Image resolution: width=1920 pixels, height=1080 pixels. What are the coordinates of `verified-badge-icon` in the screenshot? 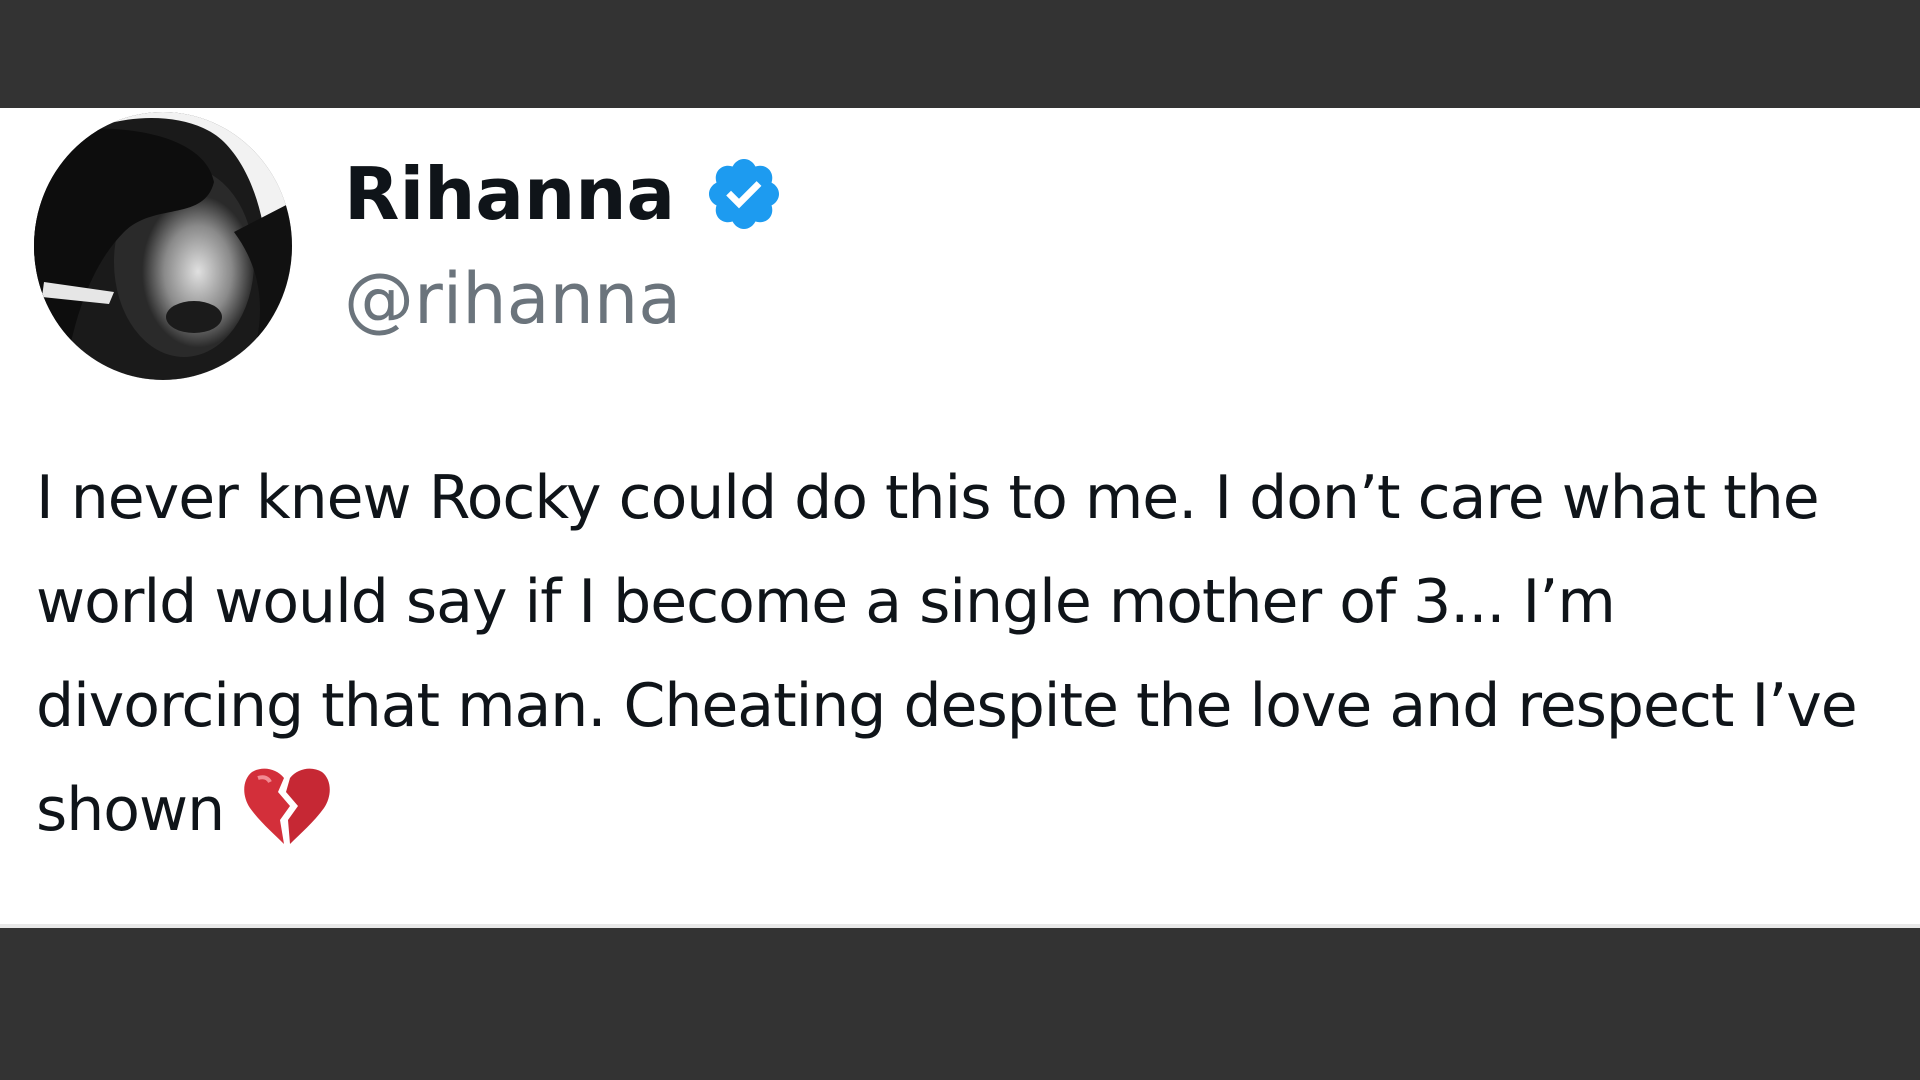 It's located at (744, 194).